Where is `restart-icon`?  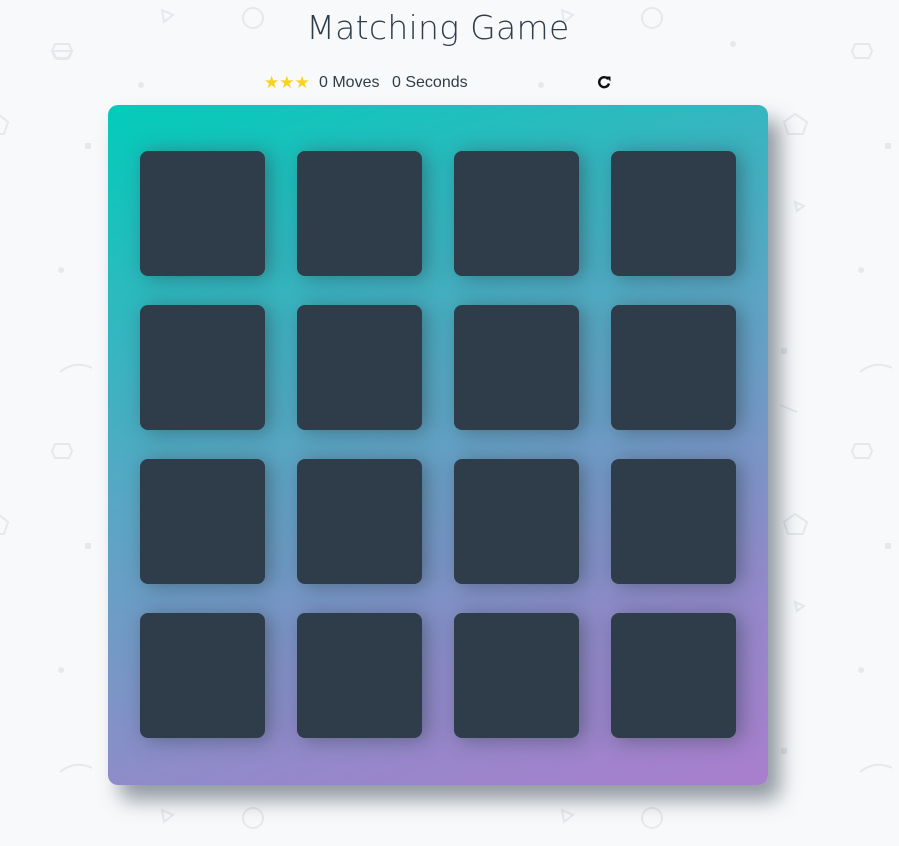 restart-icon is located at coordinates (604, 82).